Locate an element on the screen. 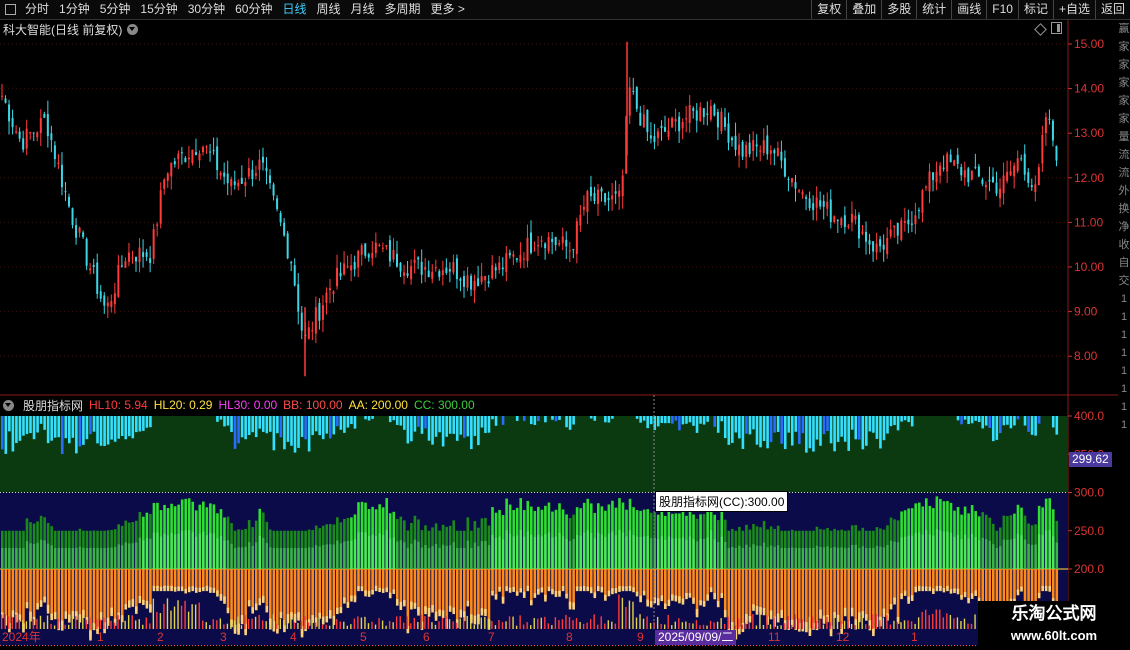 This screenshot has height=650, width=1130. side-char-0: 赢 is located at coordinates (1124, 29).